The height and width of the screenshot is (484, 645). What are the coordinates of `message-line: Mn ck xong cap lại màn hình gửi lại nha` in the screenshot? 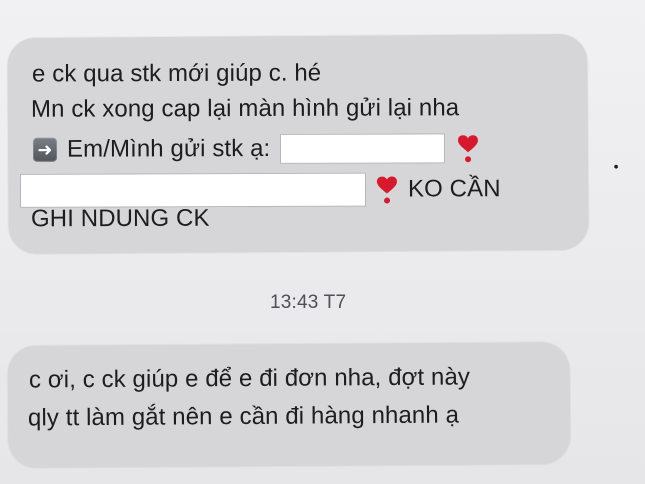 It's located at (245, 108).